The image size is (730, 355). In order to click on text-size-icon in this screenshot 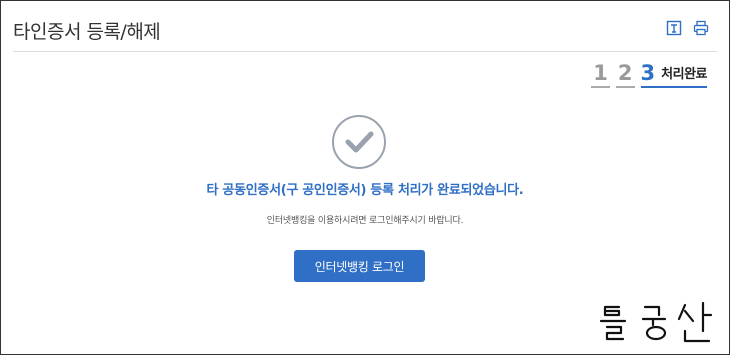, I will do `click(674, 28)`.